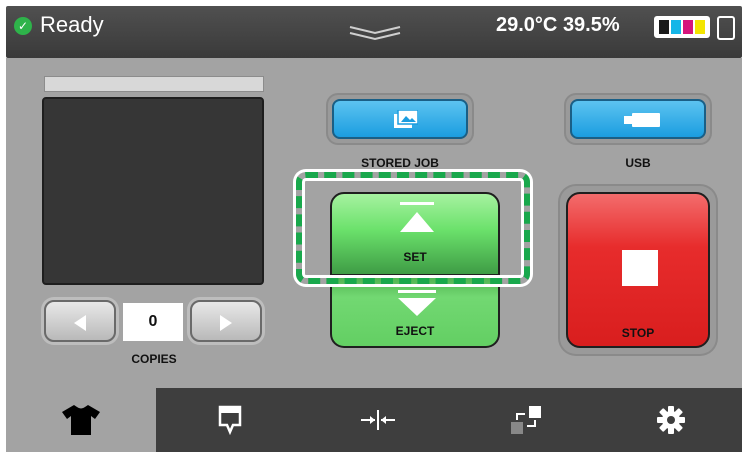 The image size is (749, 452). I want to click on copies-decrease-button, so click(80, 321).